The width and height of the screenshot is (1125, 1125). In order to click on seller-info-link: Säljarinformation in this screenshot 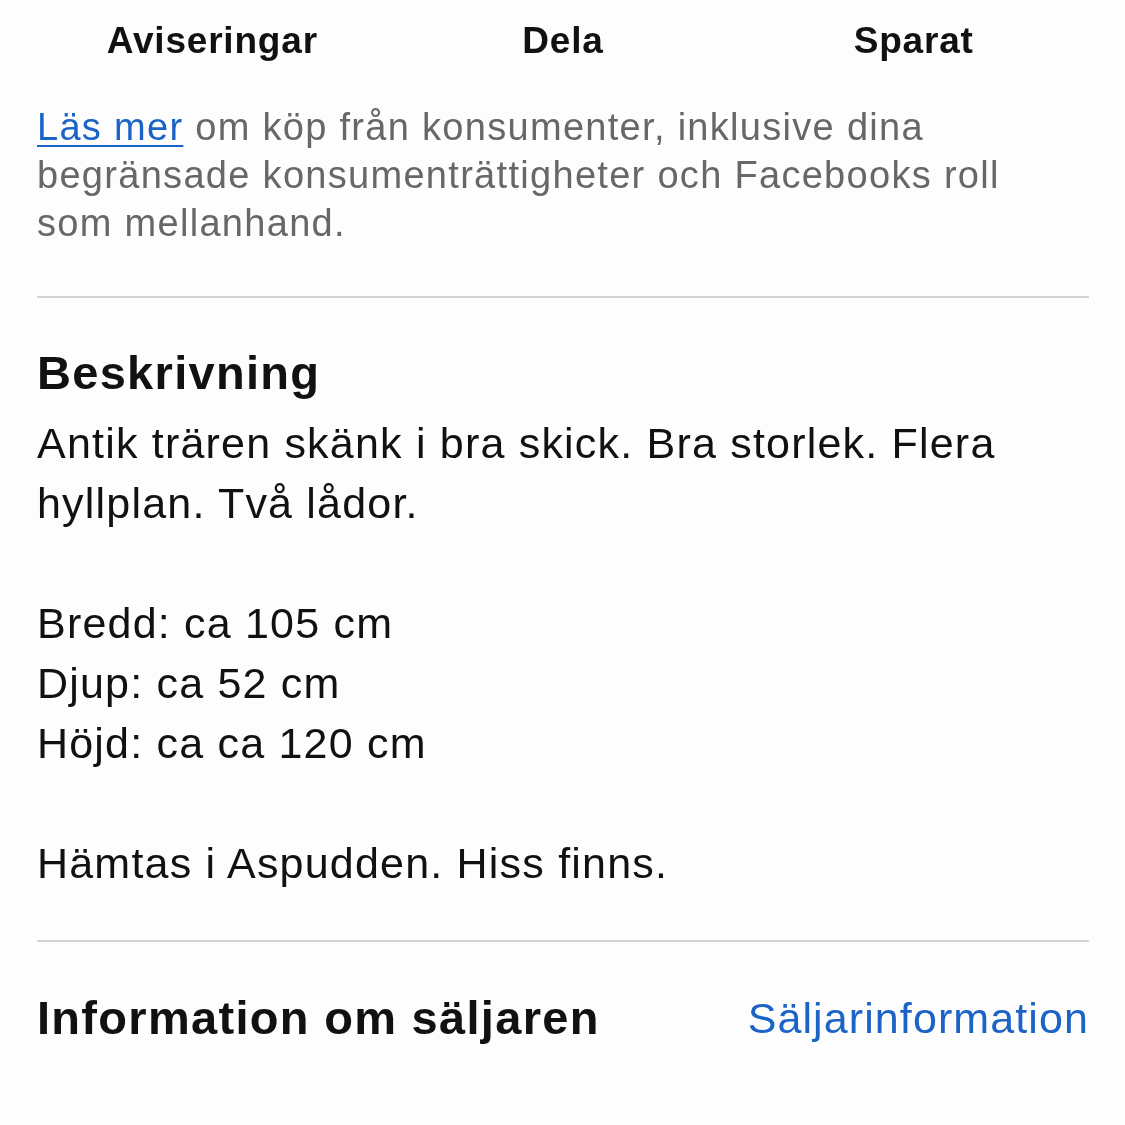, I will do `click(918, 1018)`.